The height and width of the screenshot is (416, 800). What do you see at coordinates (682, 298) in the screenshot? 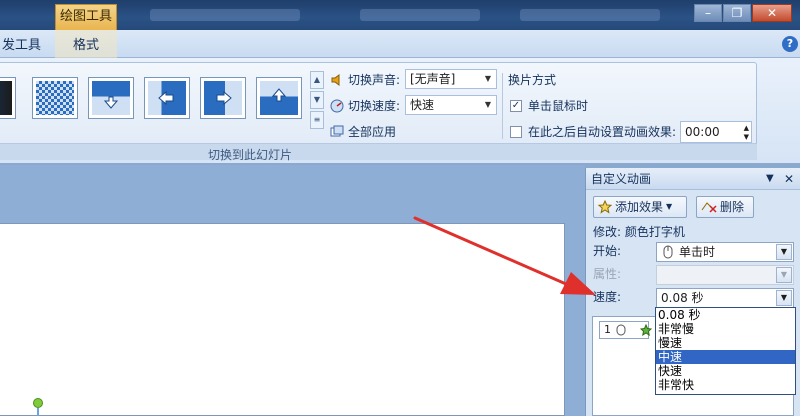
I see `speed-value: 0.08 秒` at bounding box center [682, 298].